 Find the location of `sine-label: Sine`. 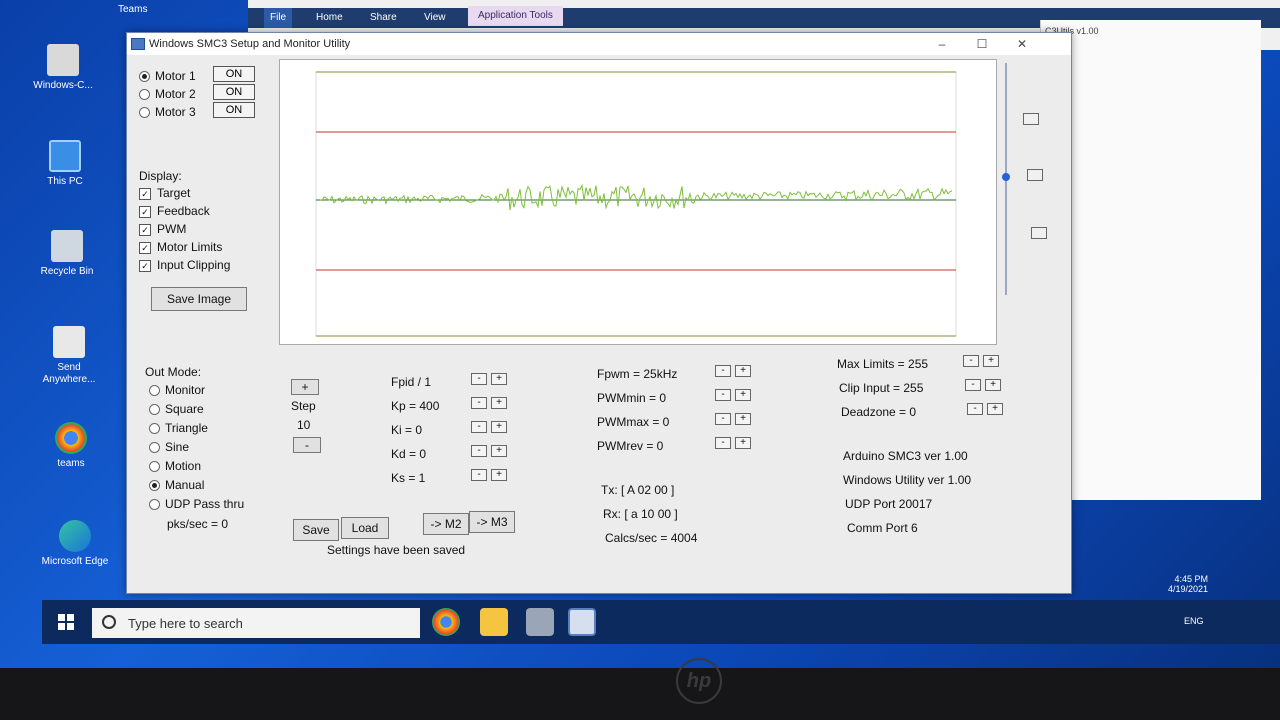

sine-label: Sine is located at coordinates (177, 447).